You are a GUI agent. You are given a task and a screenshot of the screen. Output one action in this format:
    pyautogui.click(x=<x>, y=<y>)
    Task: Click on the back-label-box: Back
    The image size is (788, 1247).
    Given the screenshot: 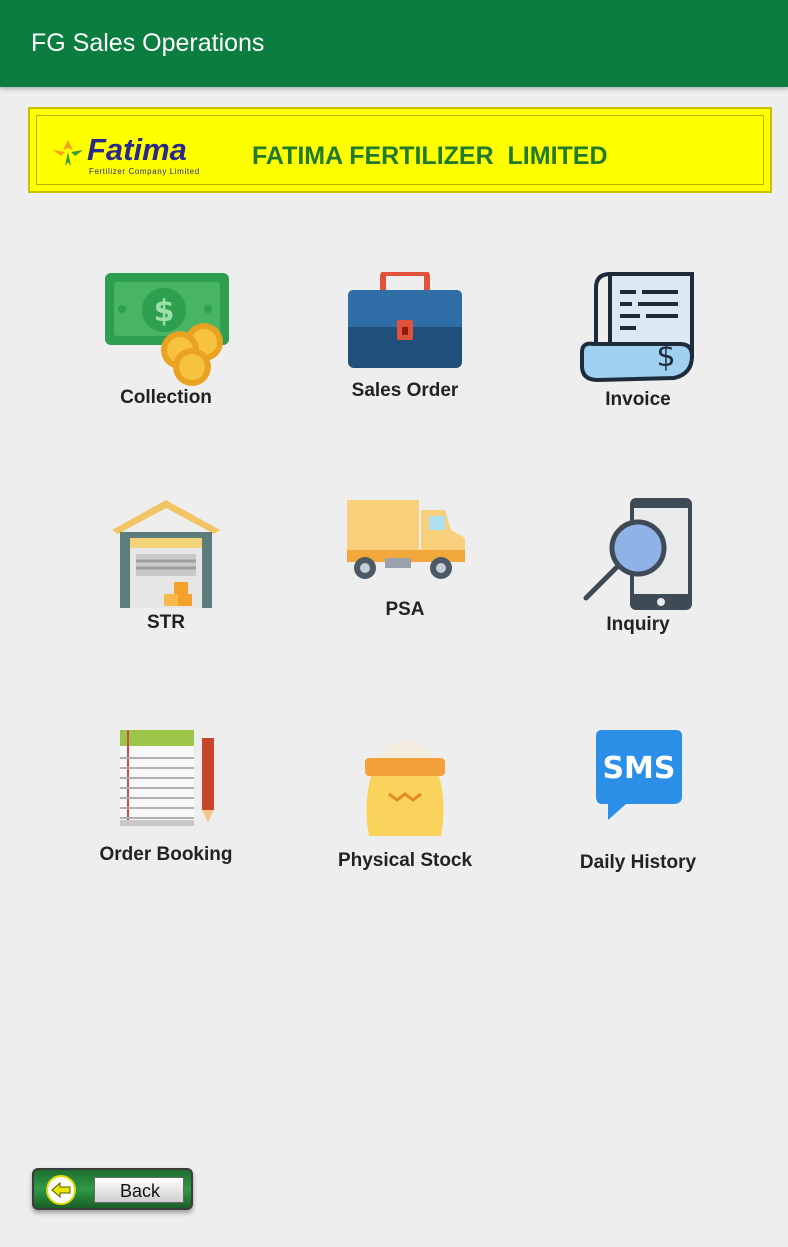 What is the action you would take?
    pyautogui.click(x=139, y=1190)
    